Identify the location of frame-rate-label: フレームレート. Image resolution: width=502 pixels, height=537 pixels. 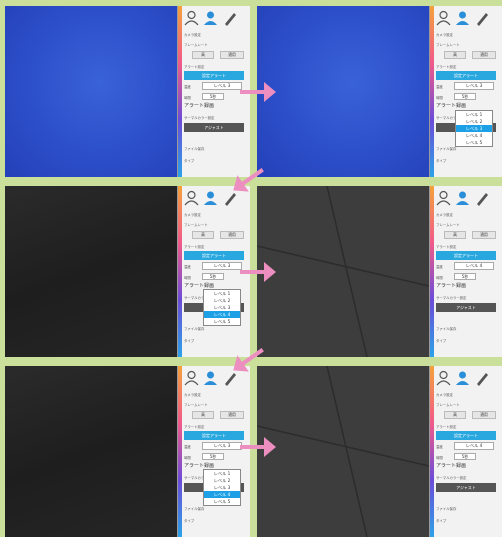
(448, 45).